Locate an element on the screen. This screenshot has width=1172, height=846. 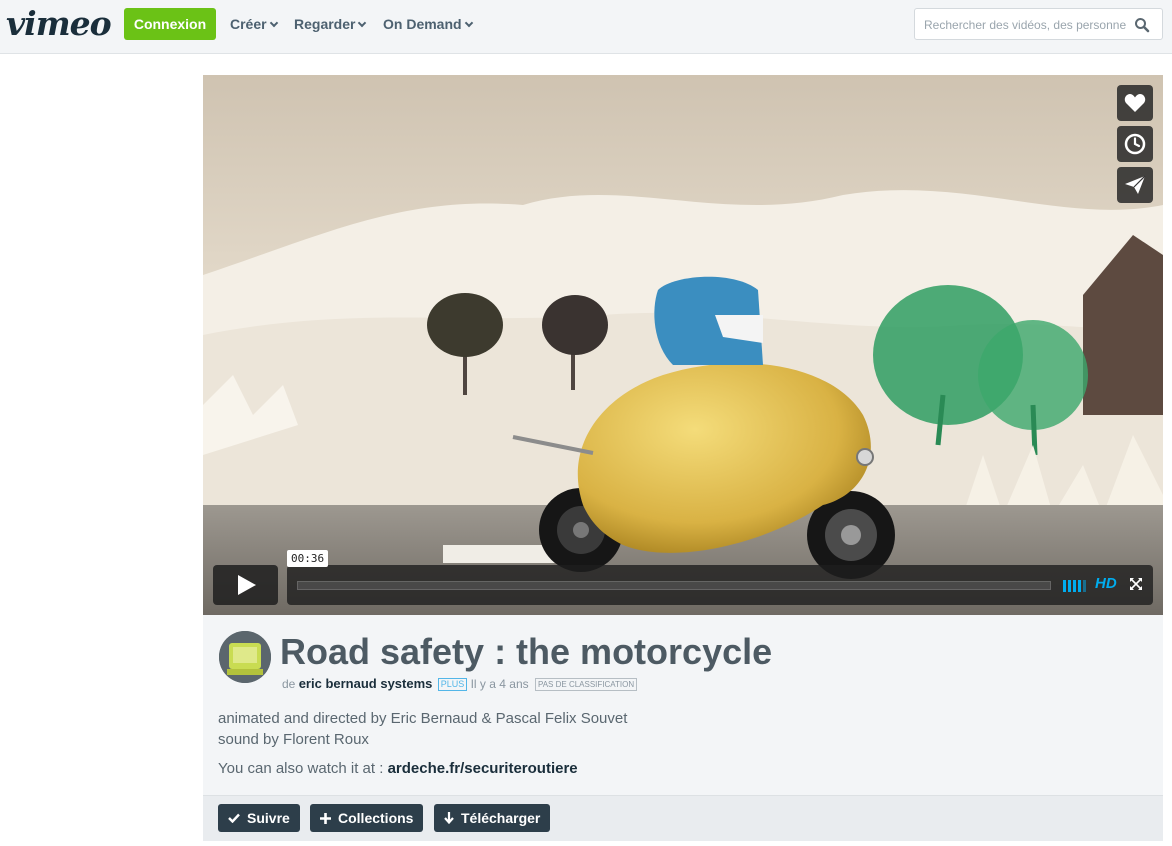
follow-button: Suivre is located at coordinates (259, 818).